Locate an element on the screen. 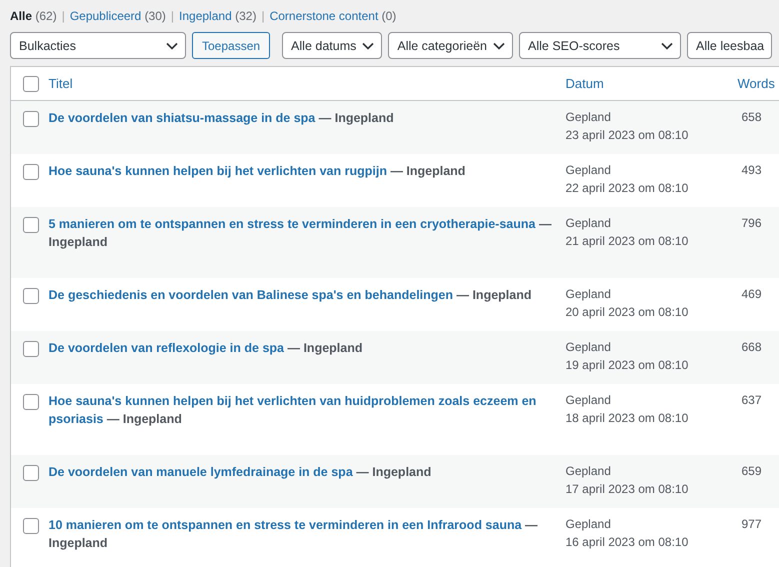  dropdown: Alle SEO-scores is located at coordinates (600, 45).